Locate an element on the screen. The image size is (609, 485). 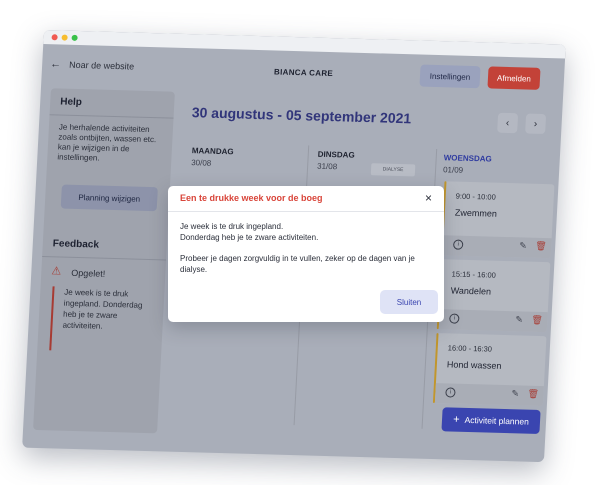
day-header-tuesday: DINSDAG 31/08 is located at coordinates (336, 161).